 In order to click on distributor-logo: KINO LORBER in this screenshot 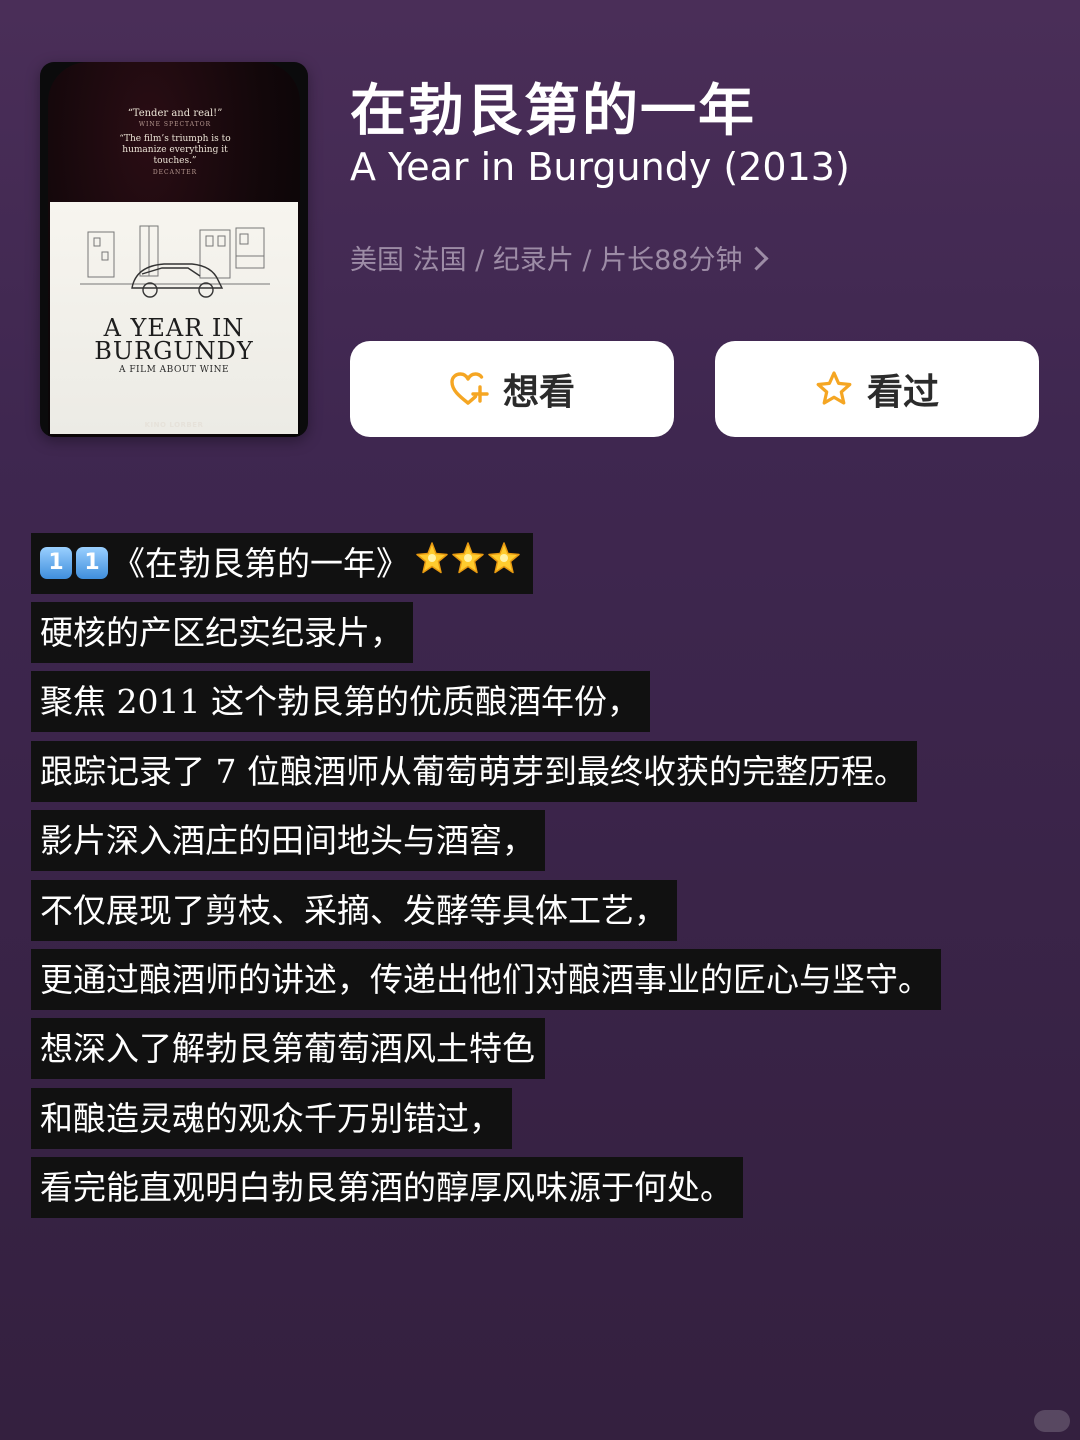, I will do `click(174, 425)`.